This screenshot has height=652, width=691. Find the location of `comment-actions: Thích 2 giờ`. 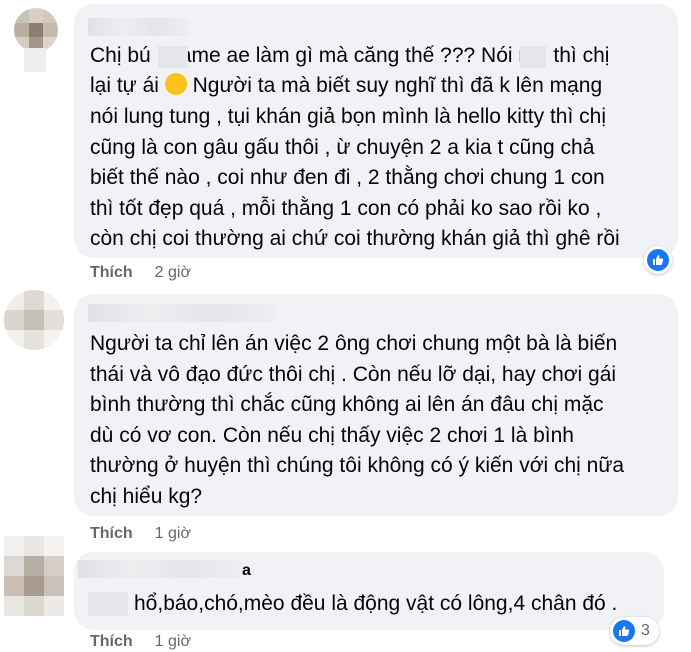

comment-actions: Thích 2 giờ is located at coordinates (140, 273).